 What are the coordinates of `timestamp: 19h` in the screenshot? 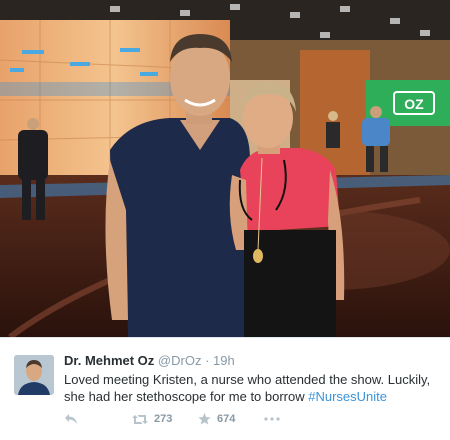 It's located at (224, 360).